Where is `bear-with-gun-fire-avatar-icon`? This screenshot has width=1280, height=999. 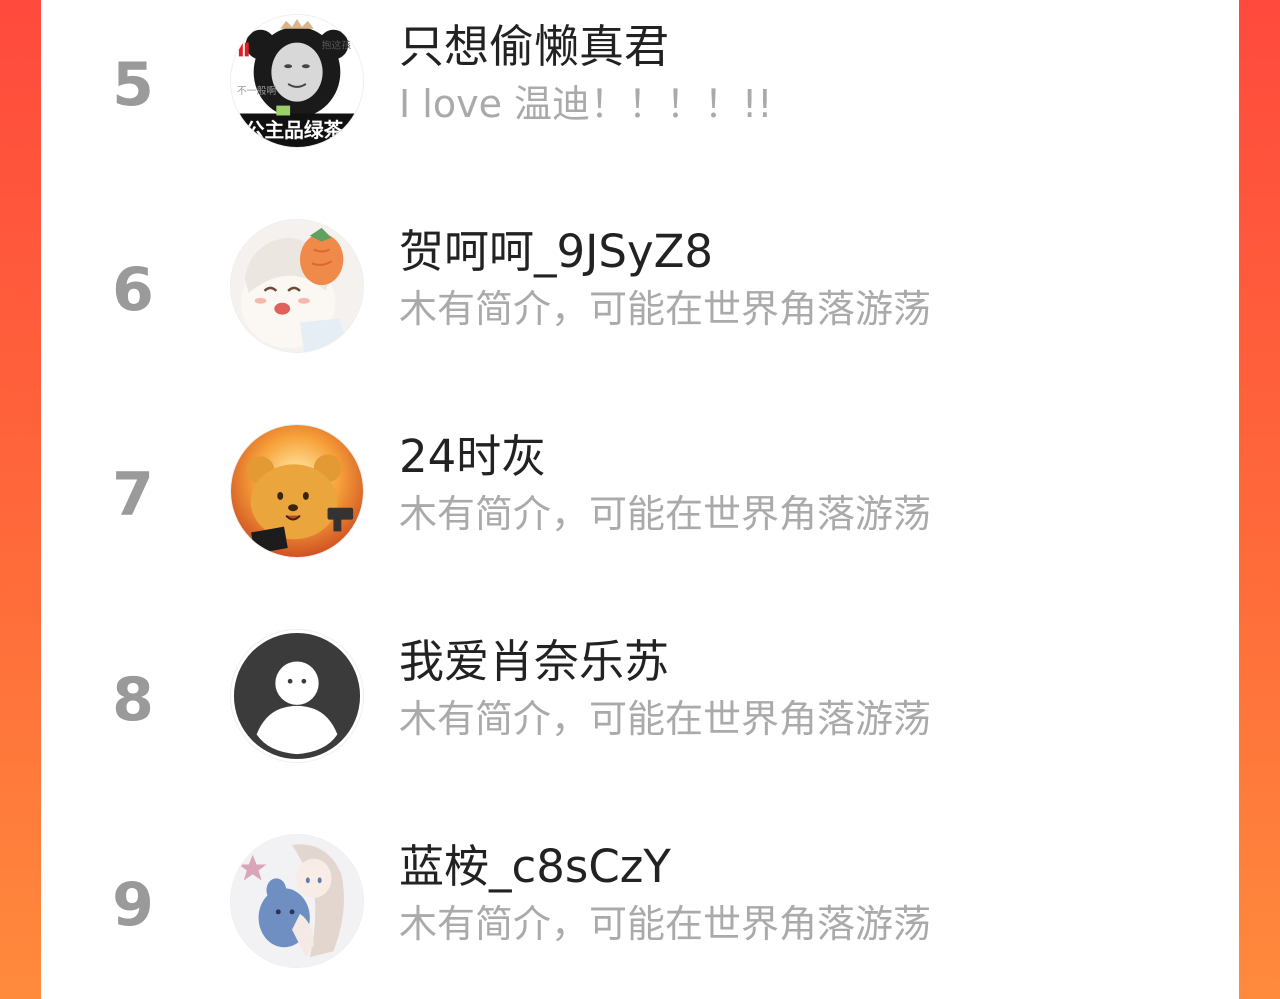 bear-with-gun-fire-avatar-icon is located at coordinates (297, 491).